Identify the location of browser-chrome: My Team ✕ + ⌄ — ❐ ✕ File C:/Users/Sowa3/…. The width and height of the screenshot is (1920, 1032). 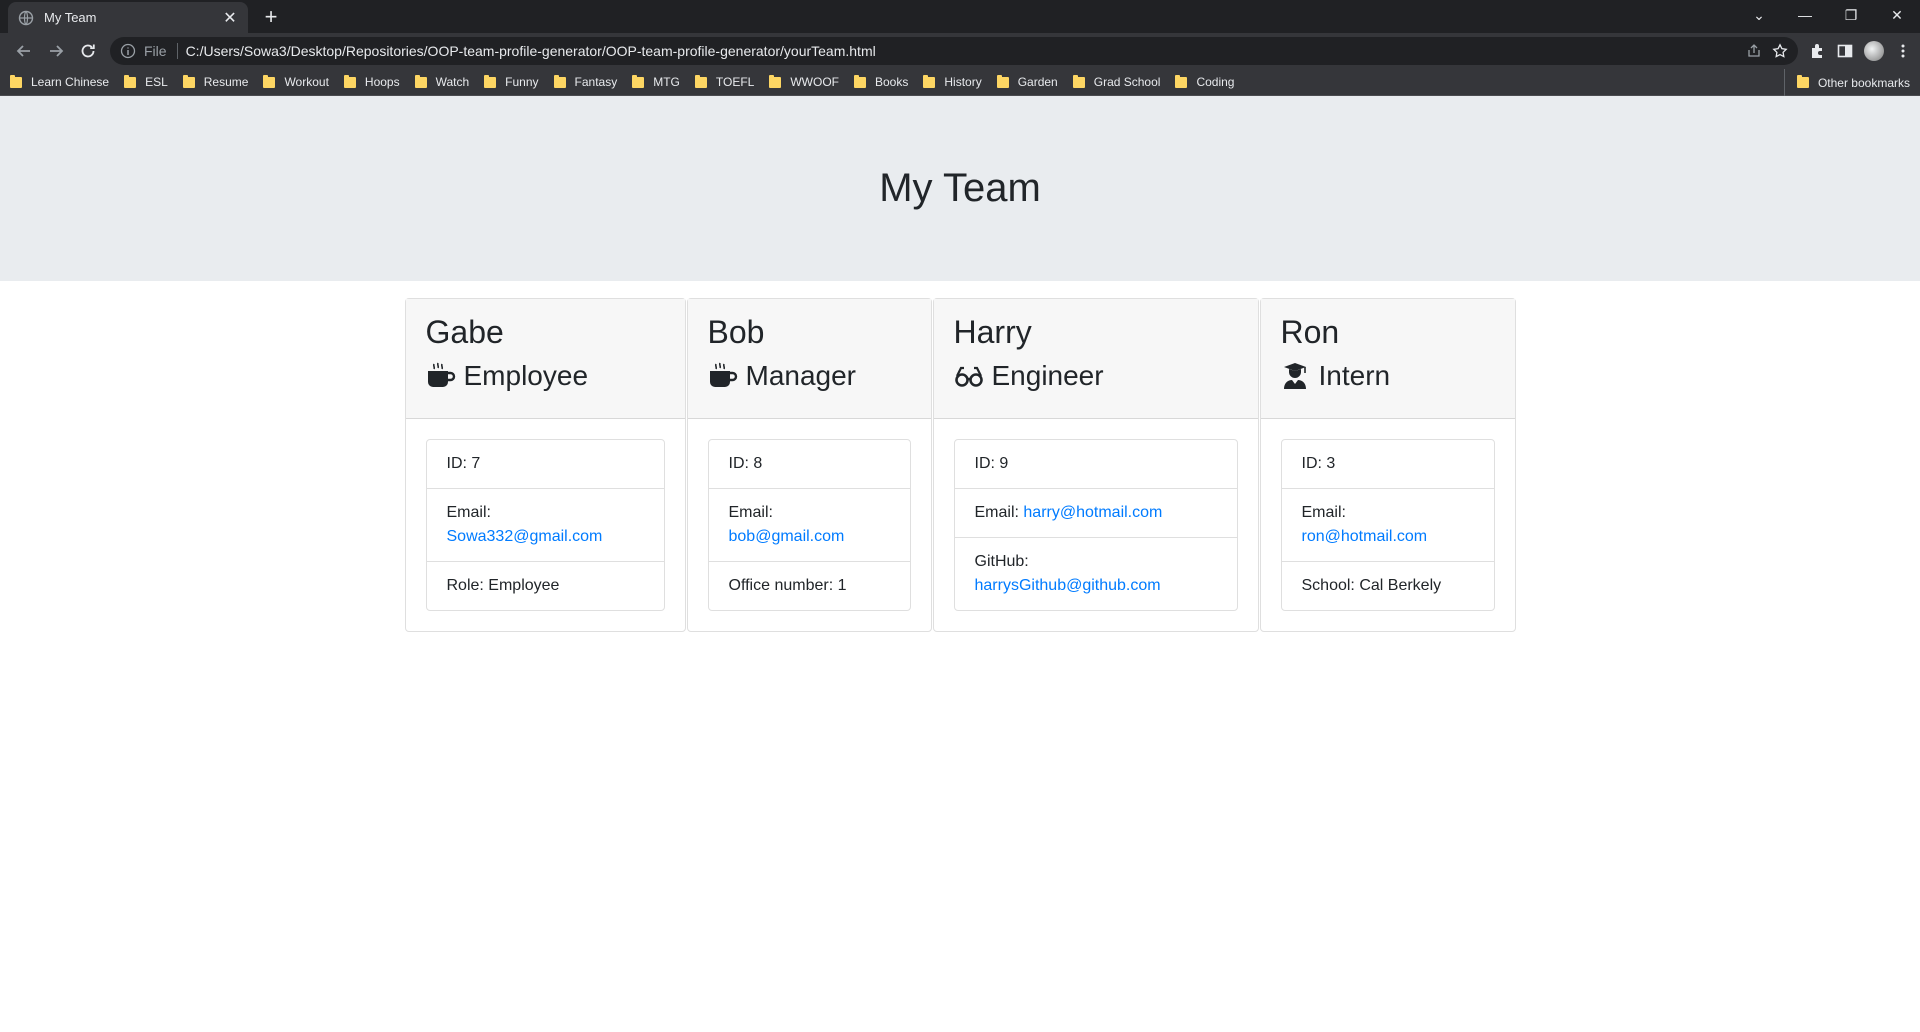
(960, 48).